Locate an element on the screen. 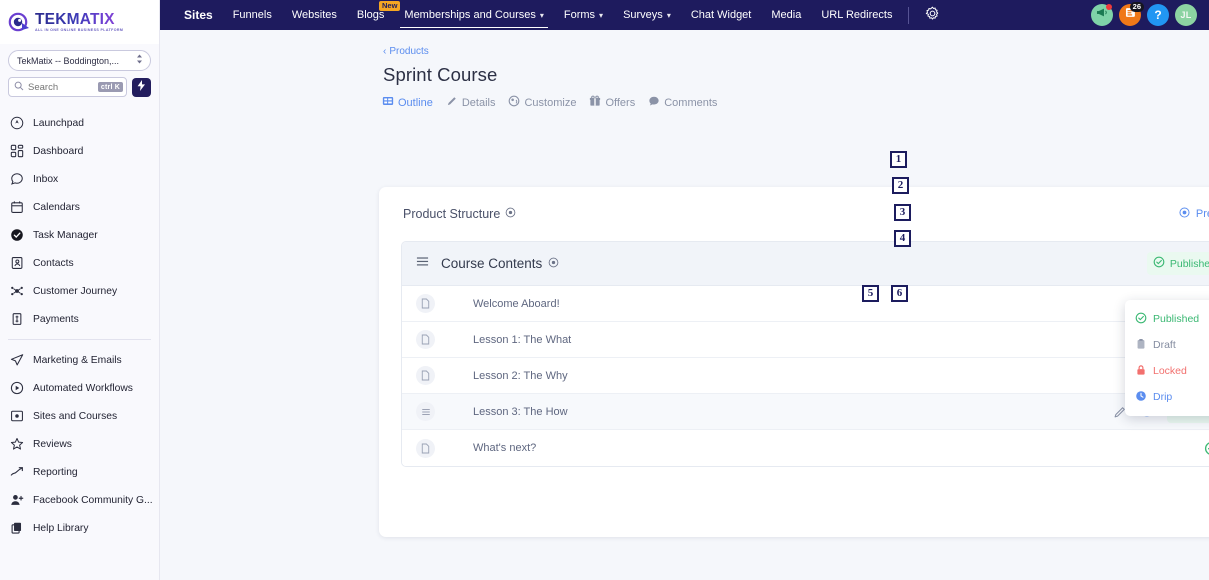  topnav-label: Sites is located at coordinates (198, 15).